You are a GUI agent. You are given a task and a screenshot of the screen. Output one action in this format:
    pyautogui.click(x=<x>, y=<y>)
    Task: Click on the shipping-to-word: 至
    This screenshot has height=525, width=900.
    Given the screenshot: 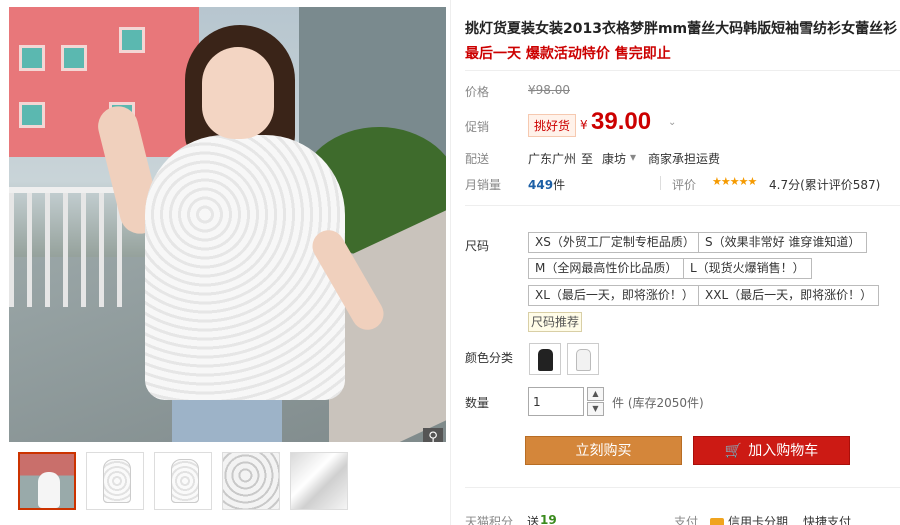 What is the action you would take?
    pyautogui.click(x=587, y=159)
    